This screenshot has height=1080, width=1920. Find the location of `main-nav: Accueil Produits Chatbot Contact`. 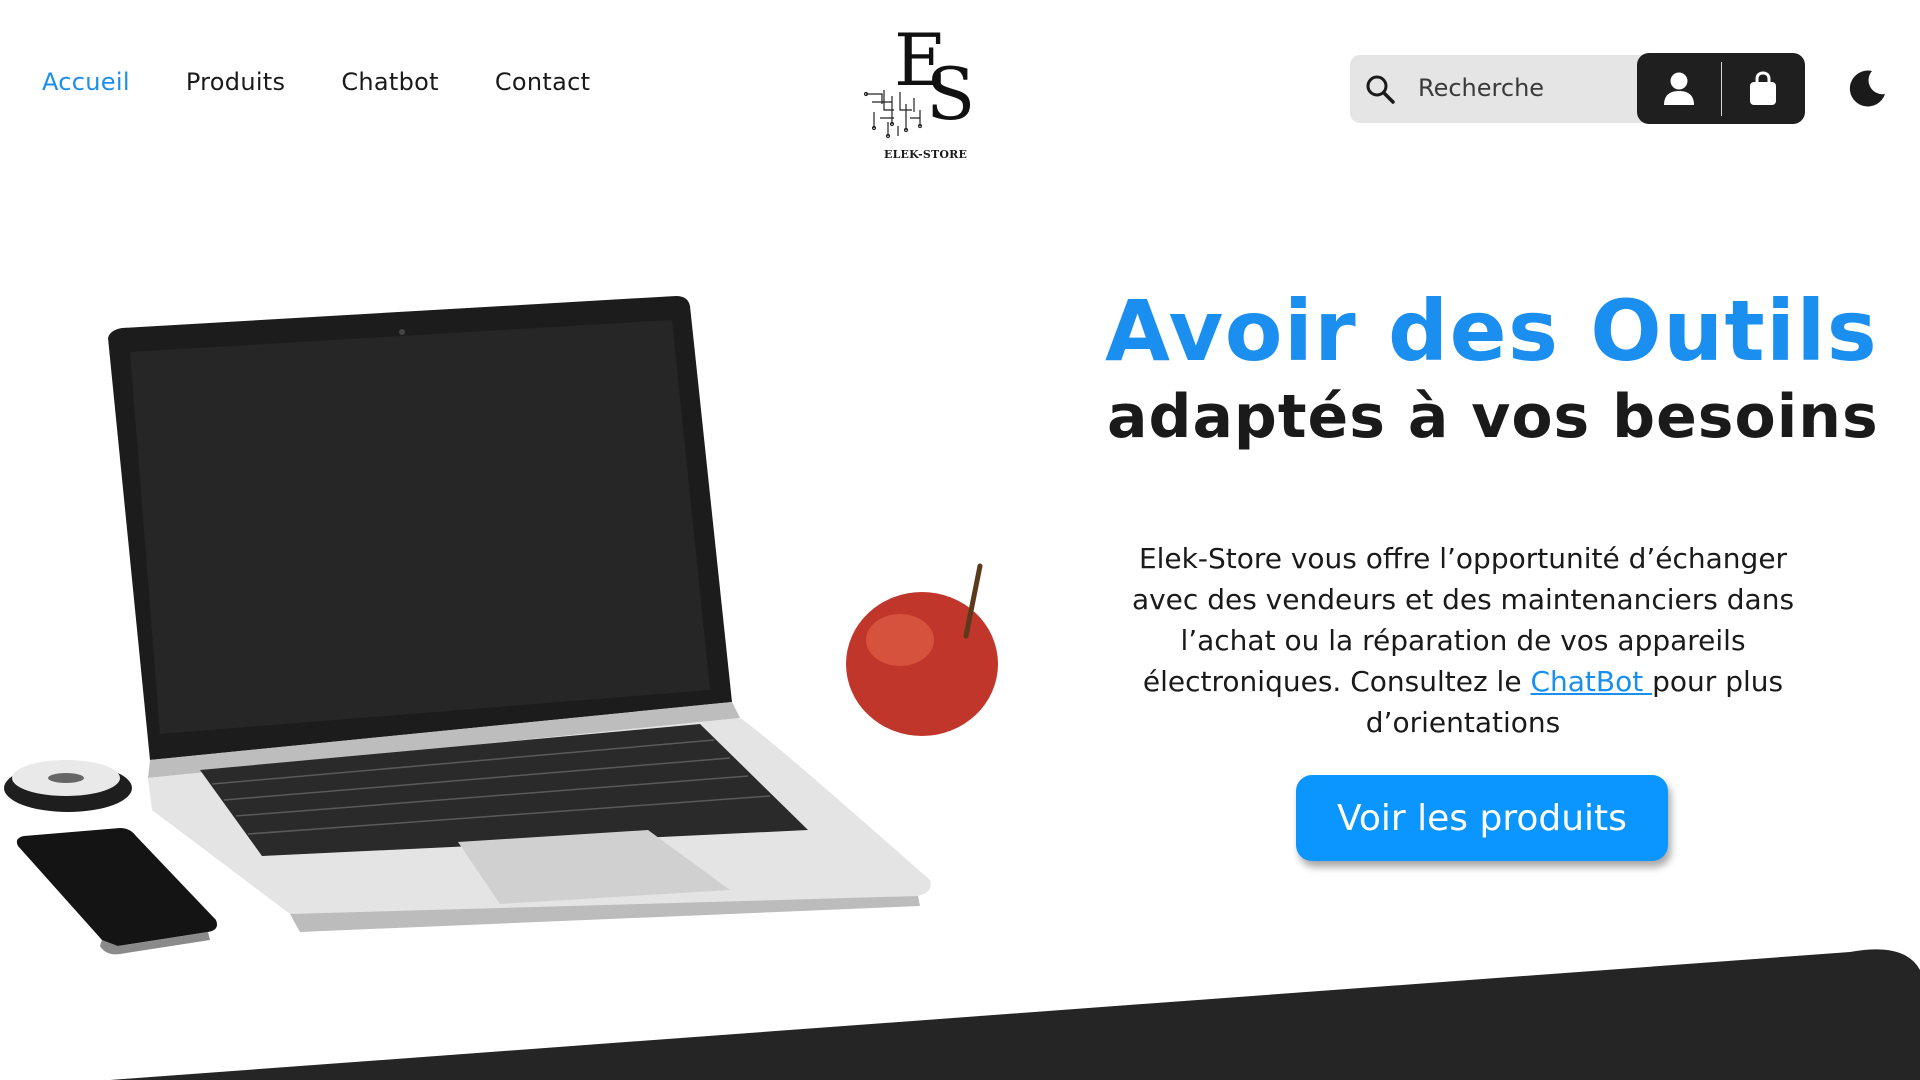

main-nav: Accueil Produits Chatbot Contact is located at coordinates (344, 82).